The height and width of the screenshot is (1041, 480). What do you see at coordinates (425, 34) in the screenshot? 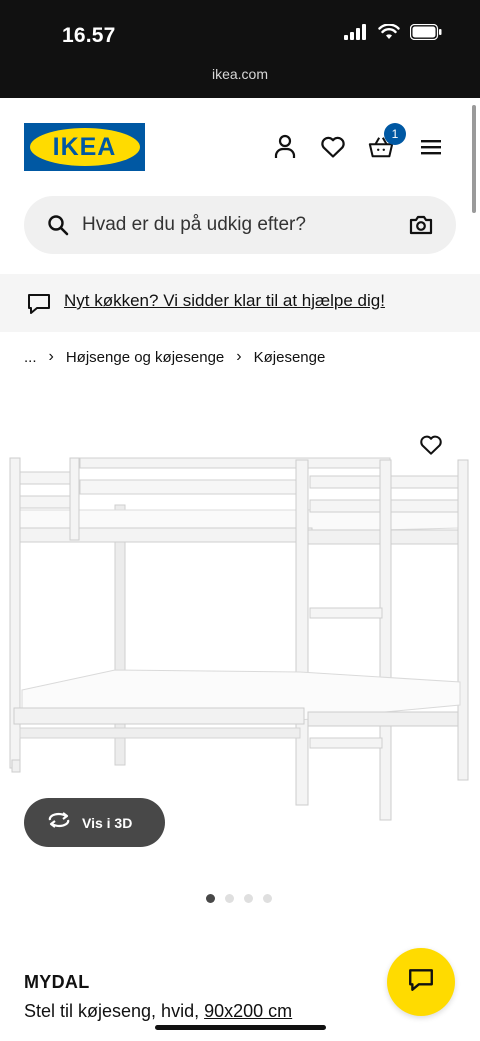
I see `battery-icon` at bounding box center [425, 34].